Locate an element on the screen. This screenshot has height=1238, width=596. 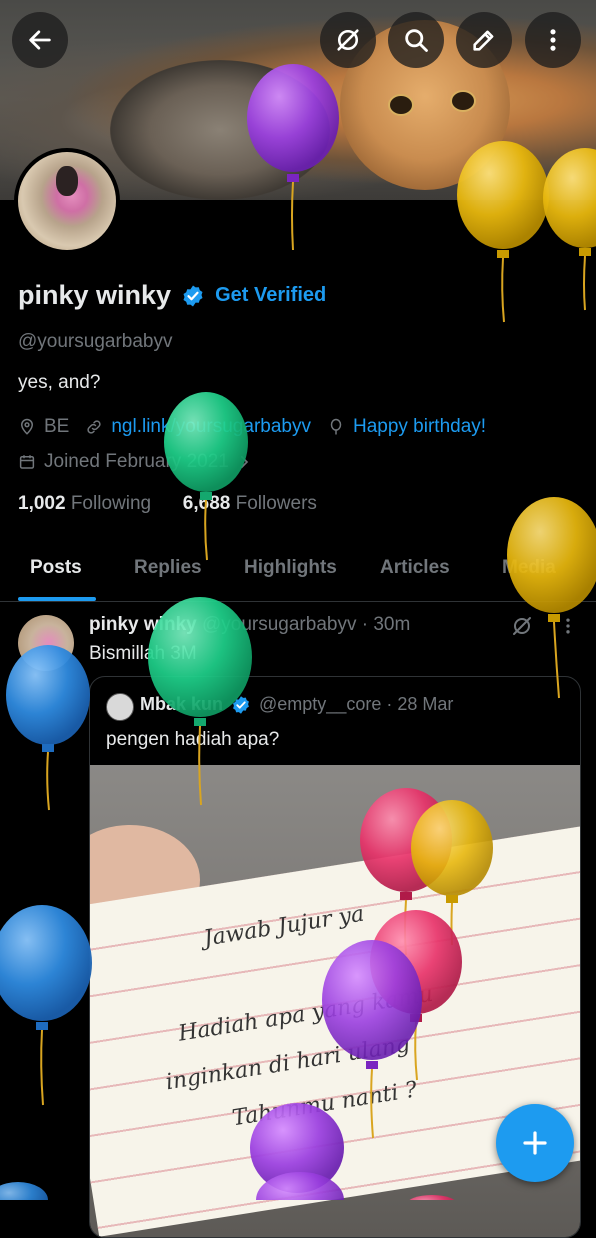
location-icon is located at coordinates (27, 426).